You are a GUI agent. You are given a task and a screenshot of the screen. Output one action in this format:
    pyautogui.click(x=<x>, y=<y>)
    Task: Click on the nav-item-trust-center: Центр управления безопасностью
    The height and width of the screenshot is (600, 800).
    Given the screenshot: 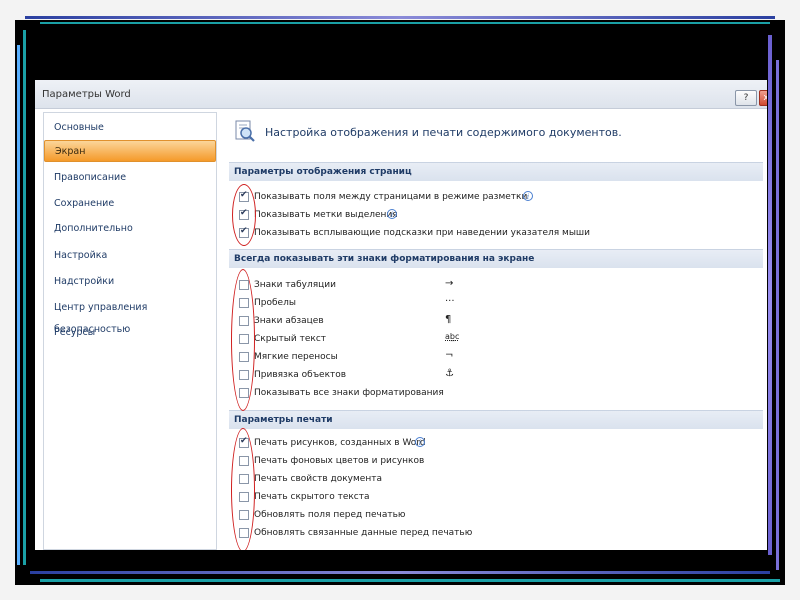 What is the action you would take?
    pyautogui.click(x=130, y=316)
    